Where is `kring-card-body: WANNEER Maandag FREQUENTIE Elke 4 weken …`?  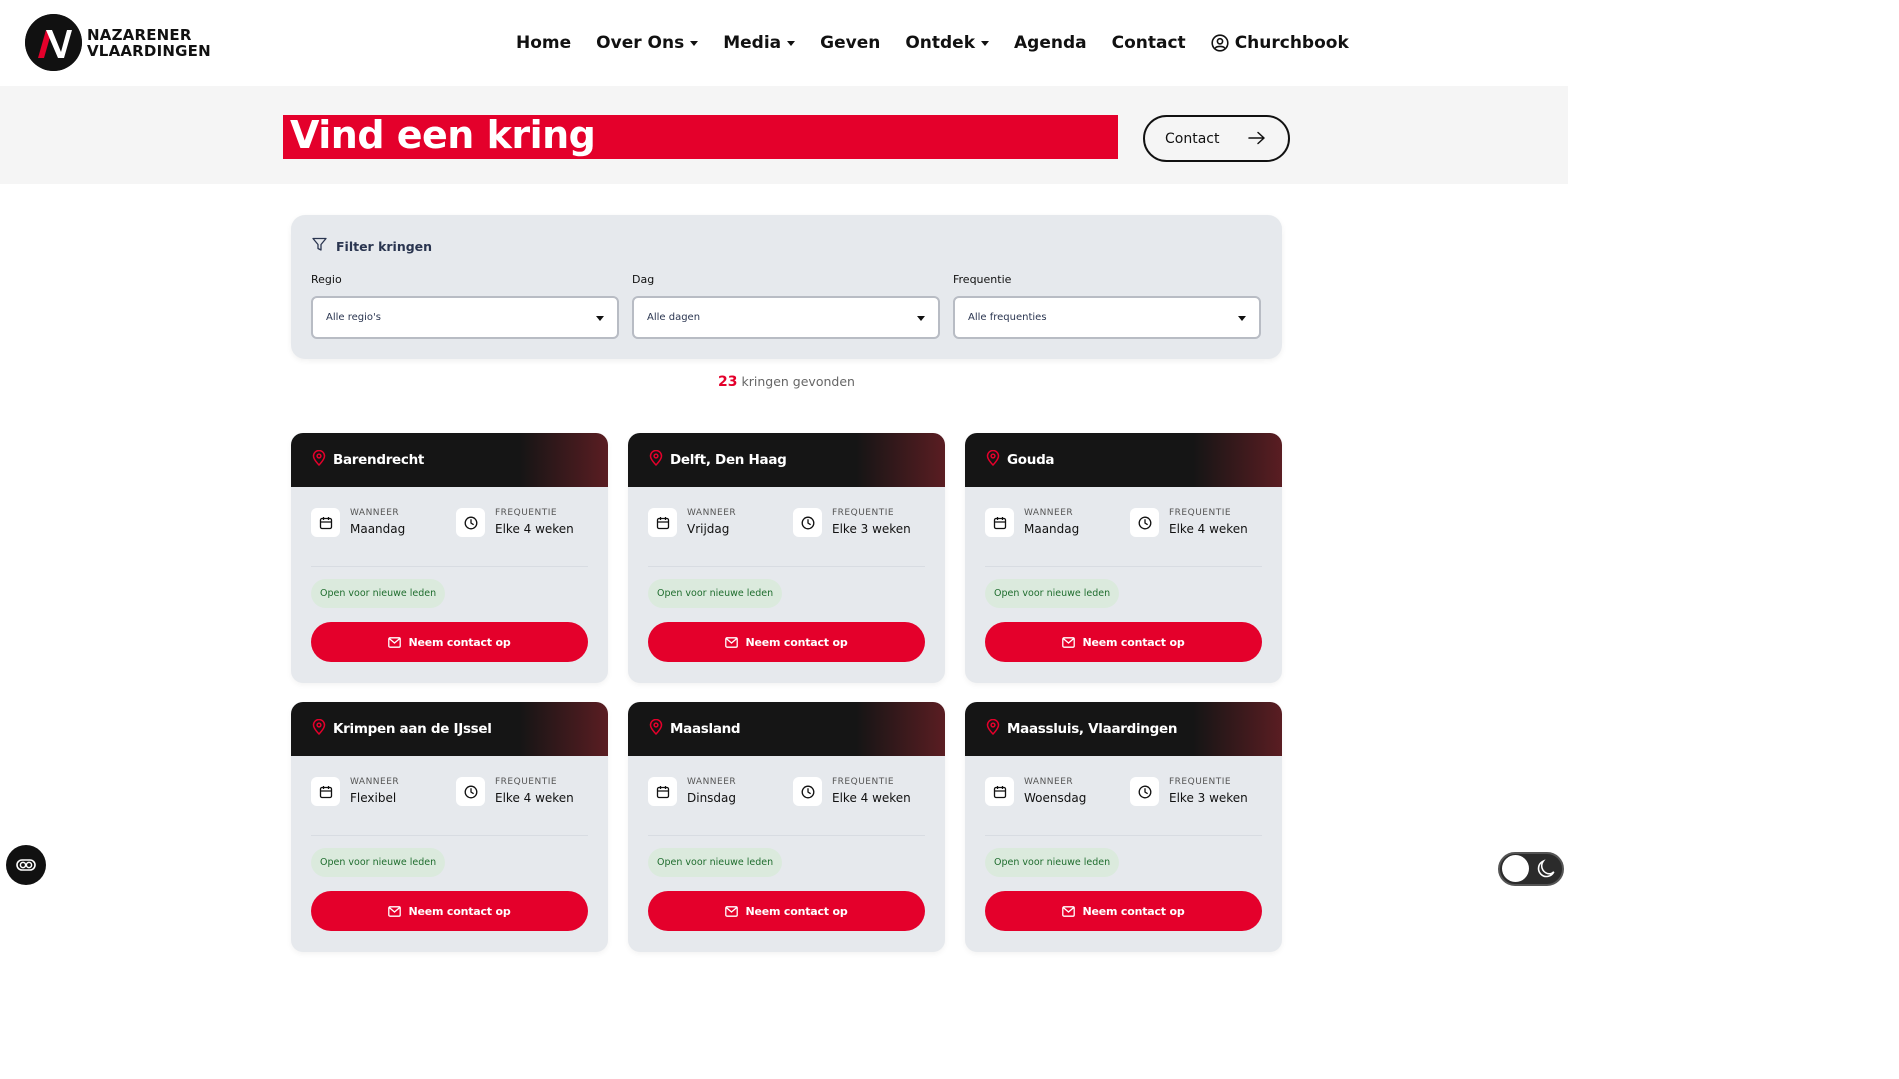
kring-card-body: WANNEER Maandag FREQUENTIE Elke 4 weken … is located at coordinates (1123, 585).